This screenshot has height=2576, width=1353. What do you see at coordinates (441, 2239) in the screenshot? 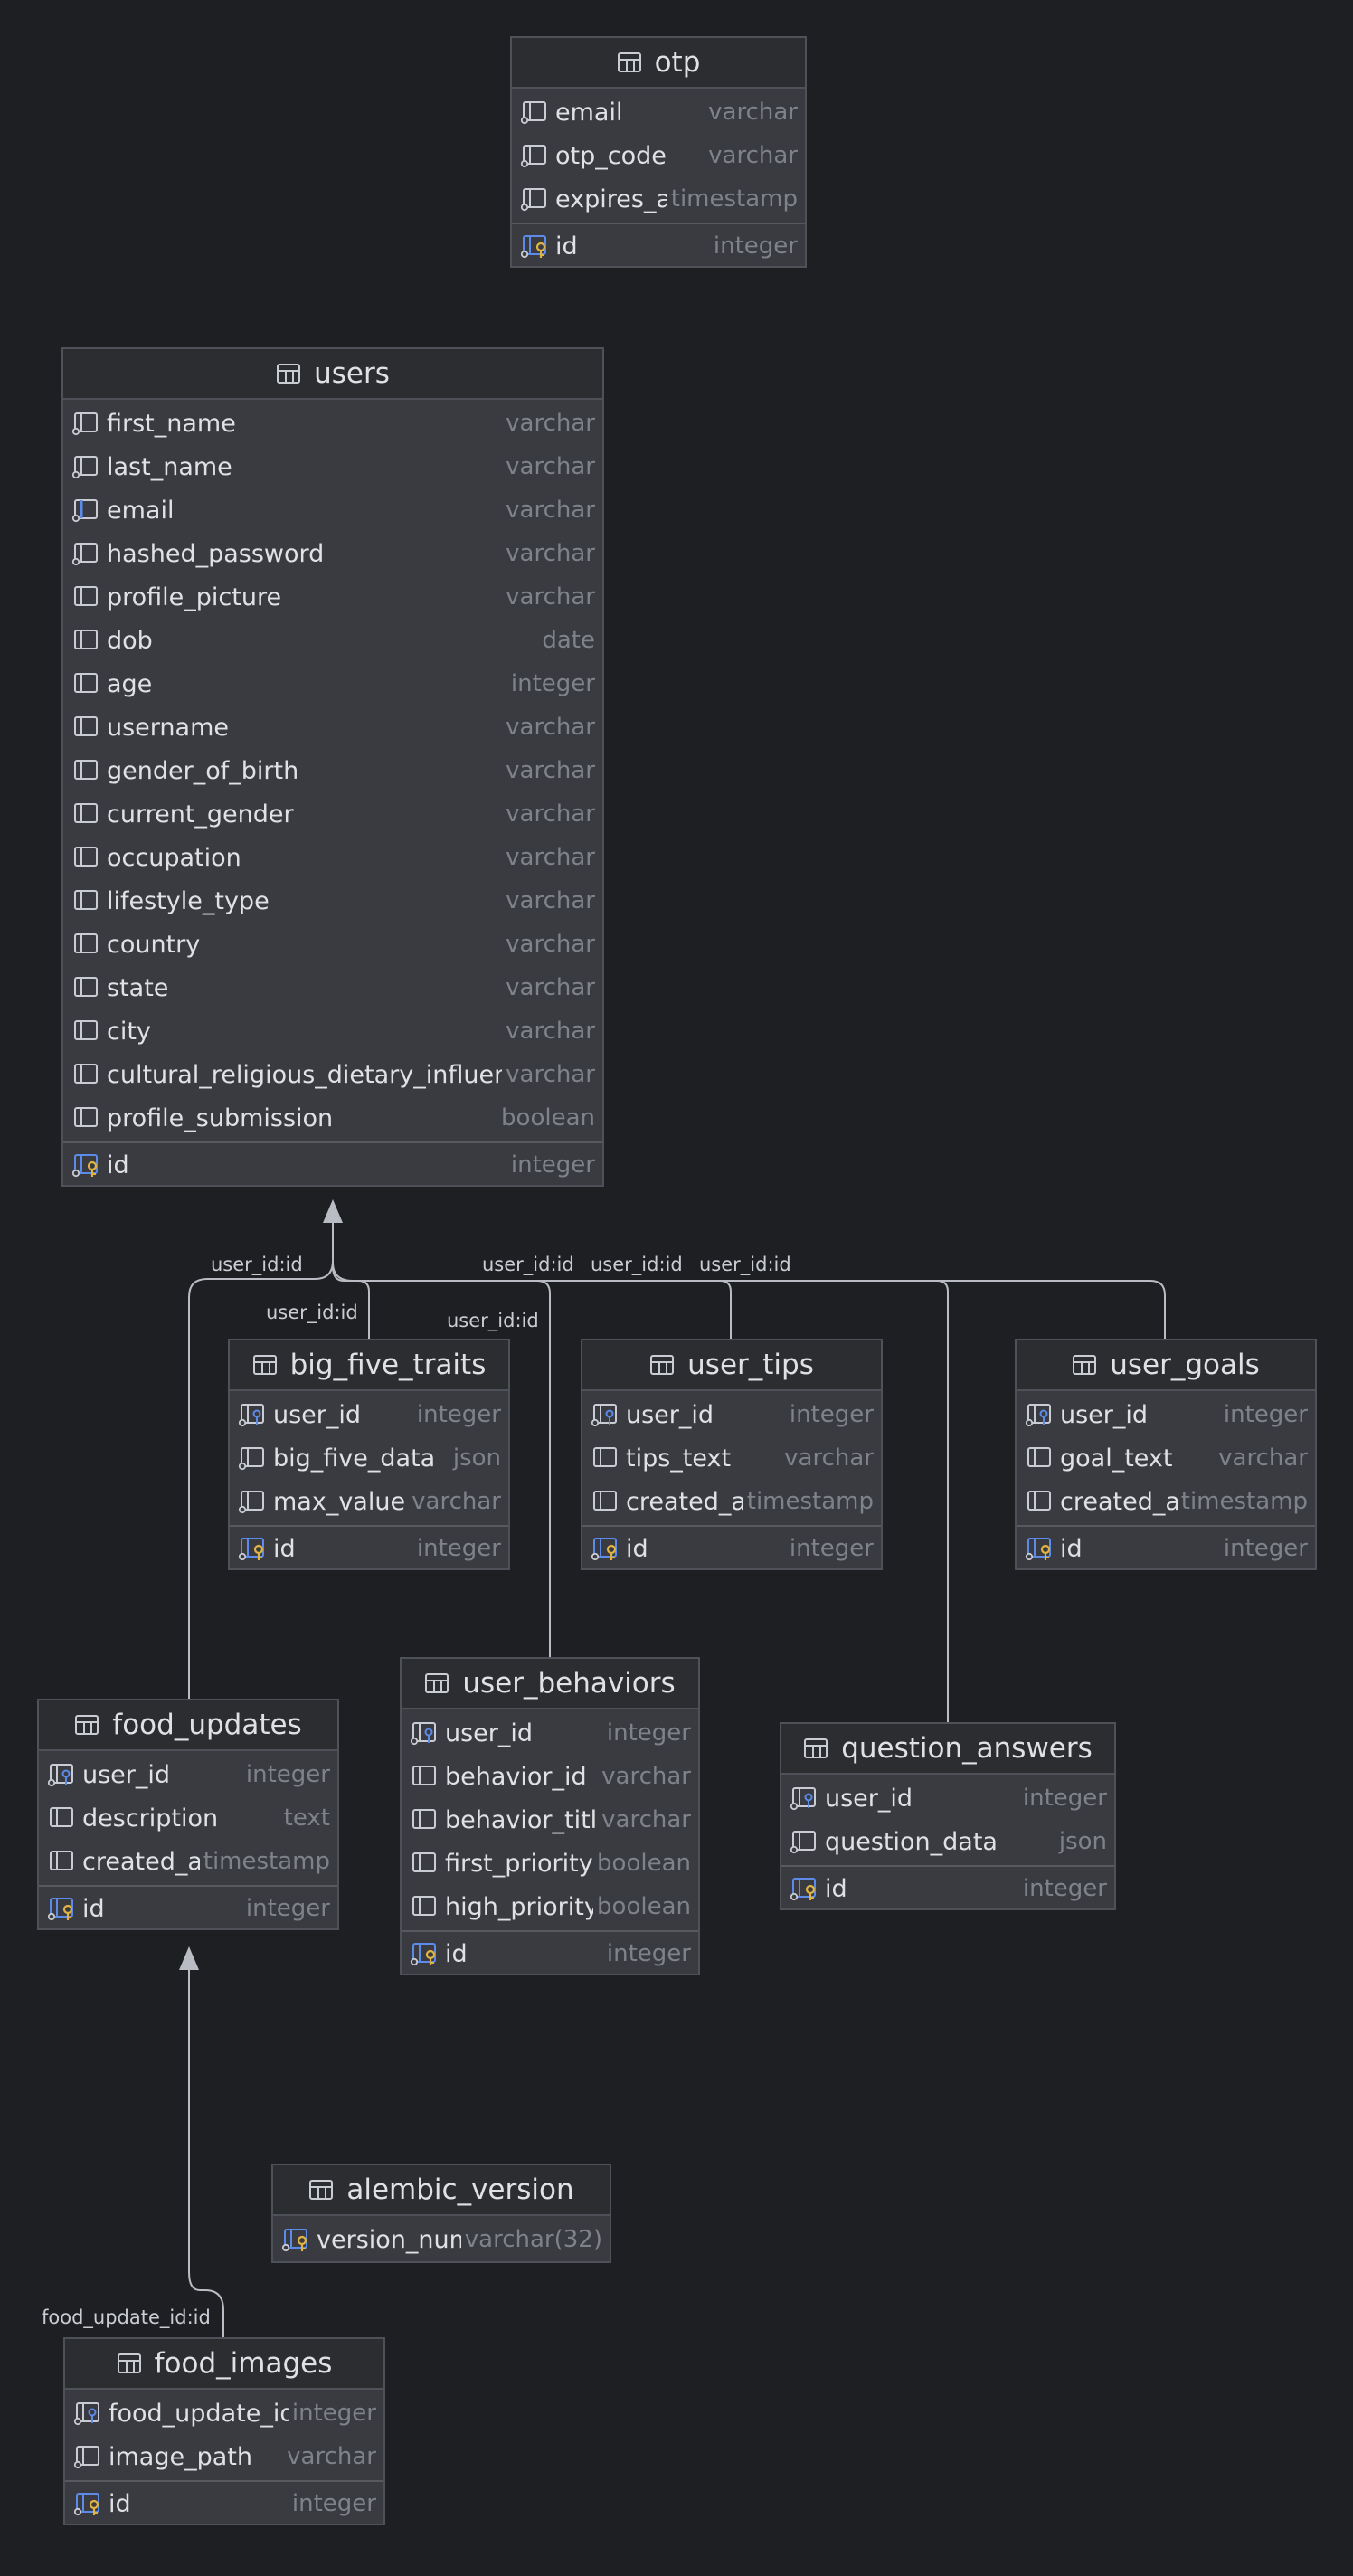
I see `primary-key-row: version_num varchar(32)` at bounding box center [441, 2239].